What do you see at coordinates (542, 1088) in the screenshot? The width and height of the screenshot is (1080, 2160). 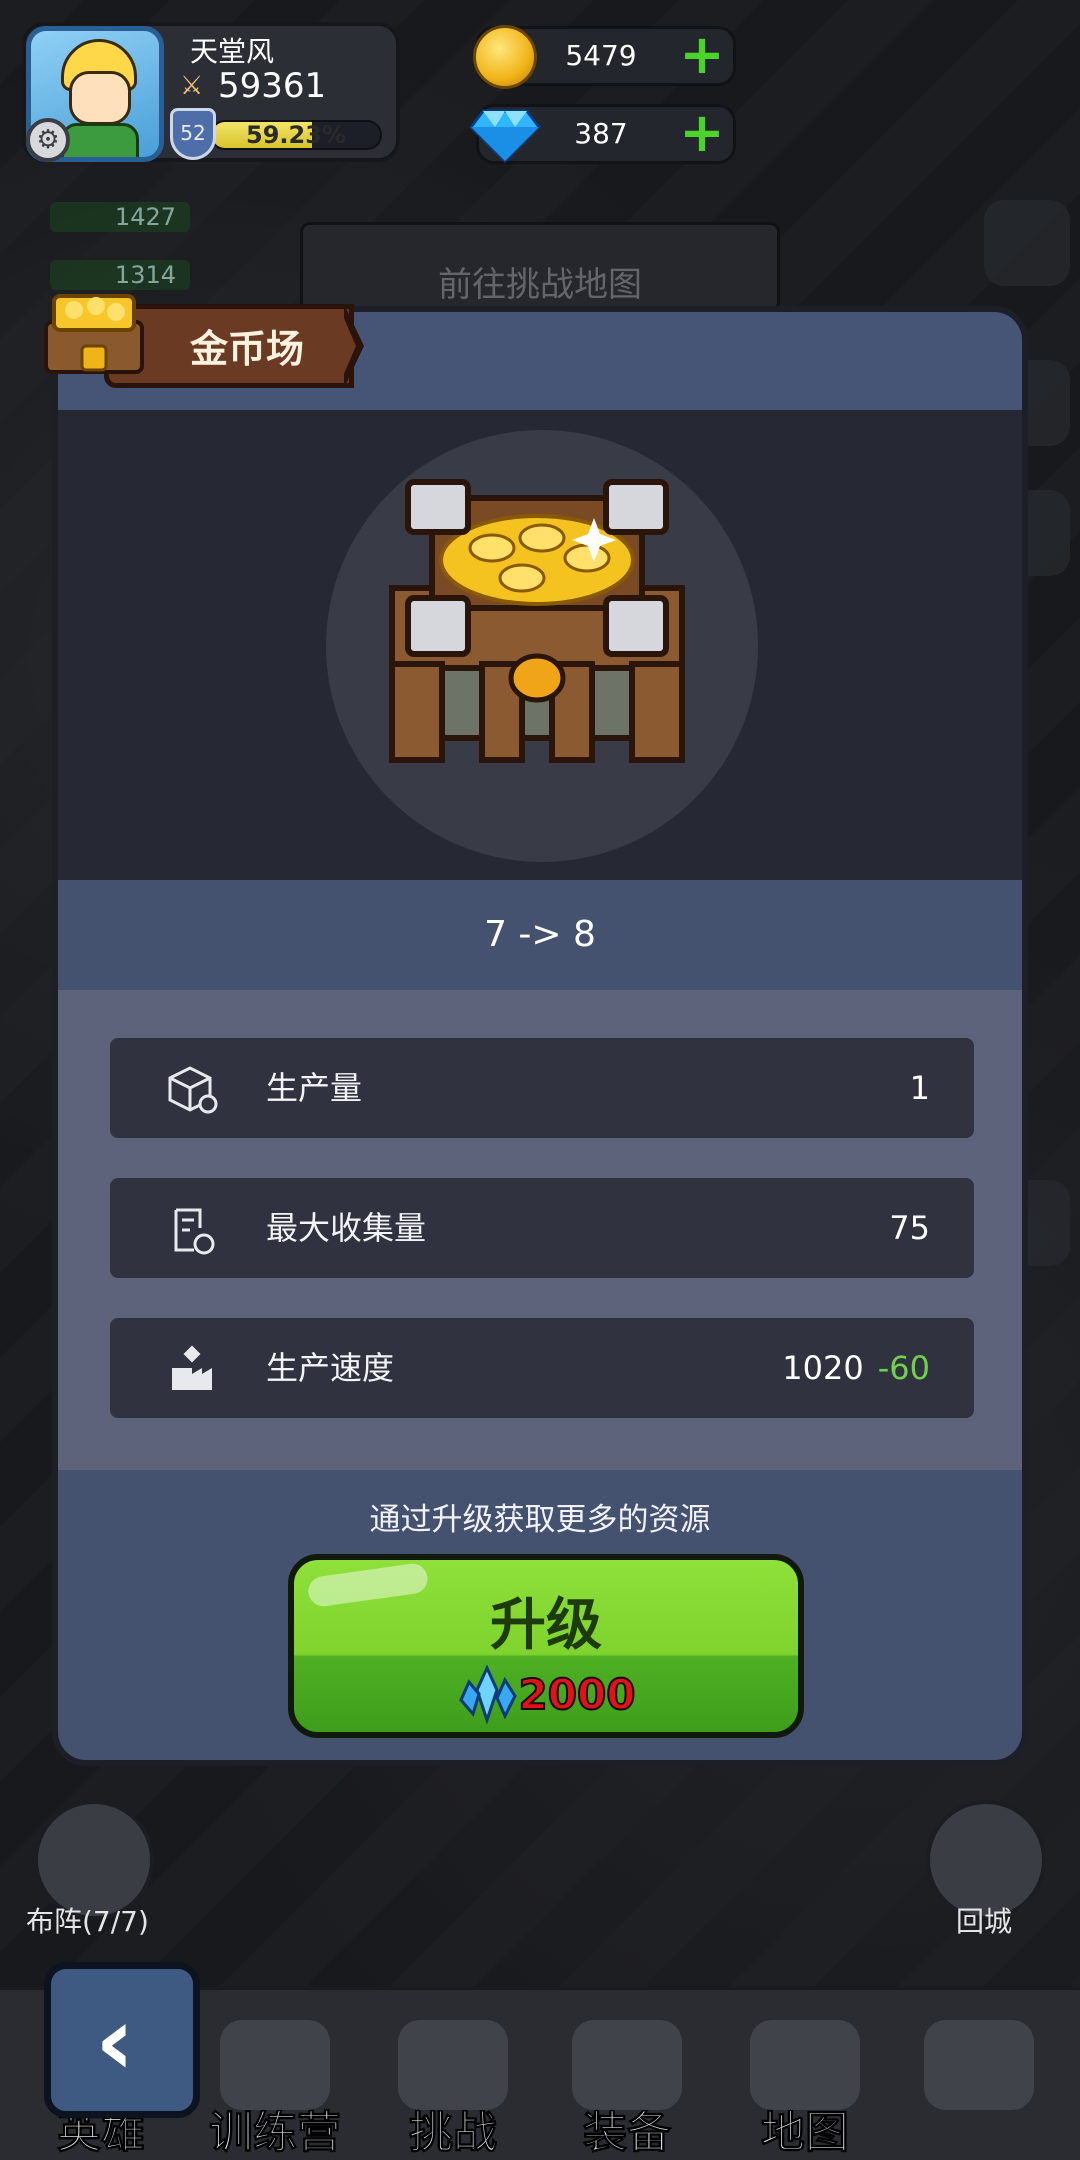 I see `stat-row-production: 生产量 1` at bounding box center [542, 1088].